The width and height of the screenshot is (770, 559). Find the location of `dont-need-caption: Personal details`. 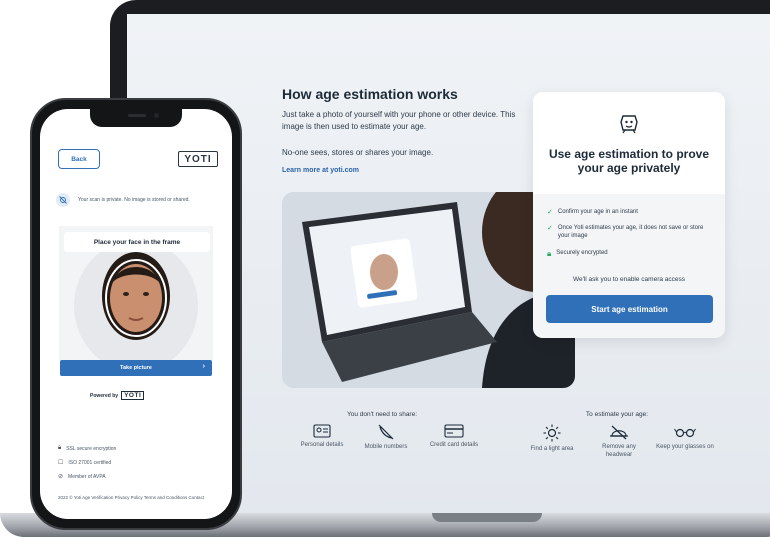

dont-need-caption: Personal details is located at coordinates (322, 445).